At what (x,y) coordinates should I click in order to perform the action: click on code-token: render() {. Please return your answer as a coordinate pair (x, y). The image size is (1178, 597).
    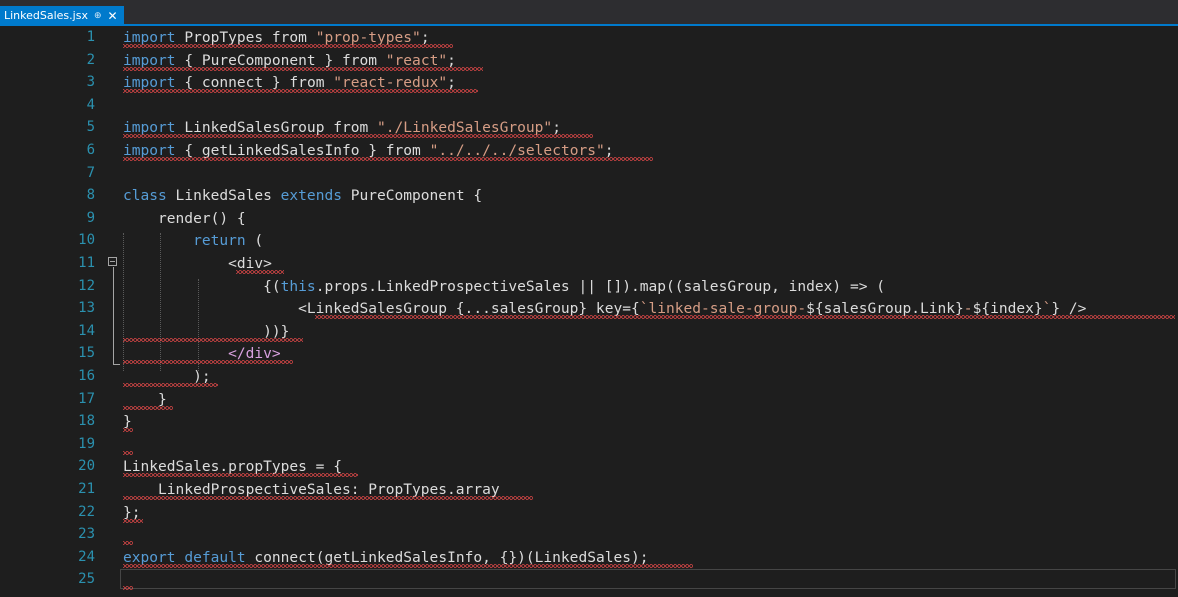
    Looking at the image, I should click on (184, 218).